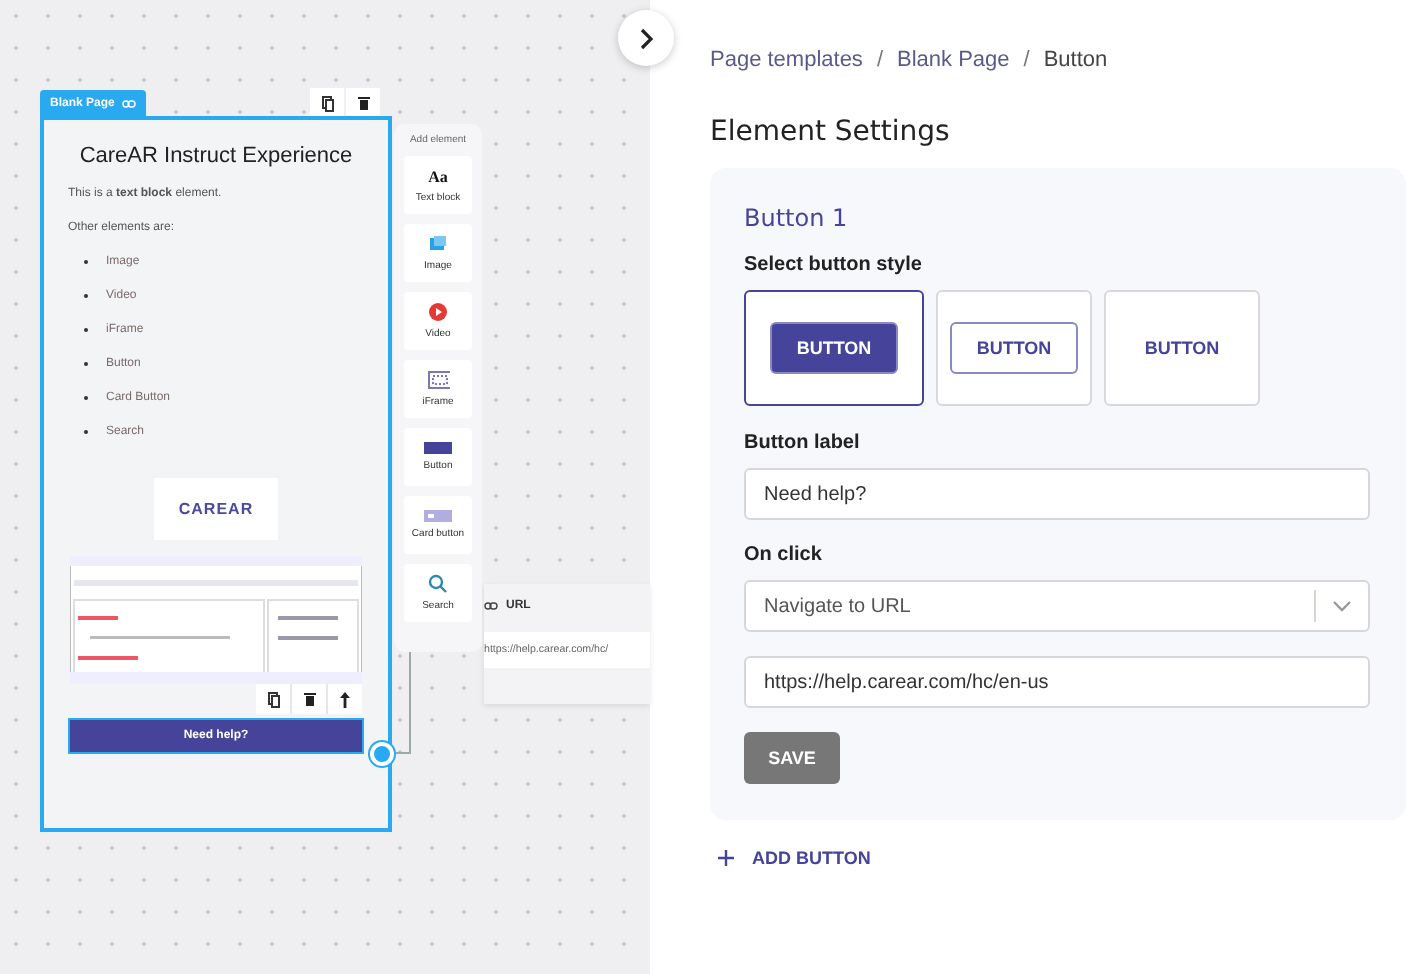 The width and height of the screenshot is (1414, 974). I want to click on logo: CAREAR, so click(216, 509).